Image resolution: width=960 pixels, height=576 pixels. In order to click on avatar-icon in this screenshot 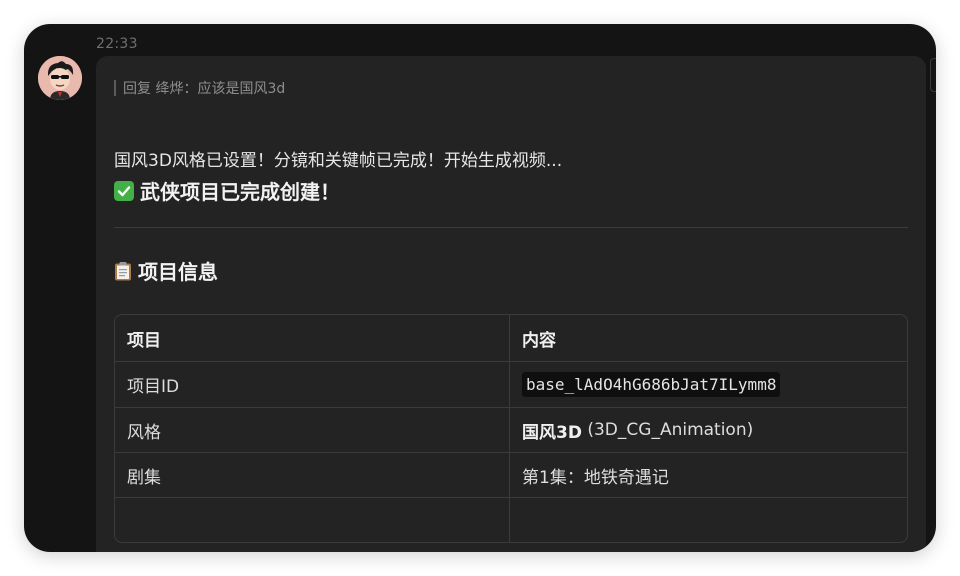, I will do `click(60, 78)`.